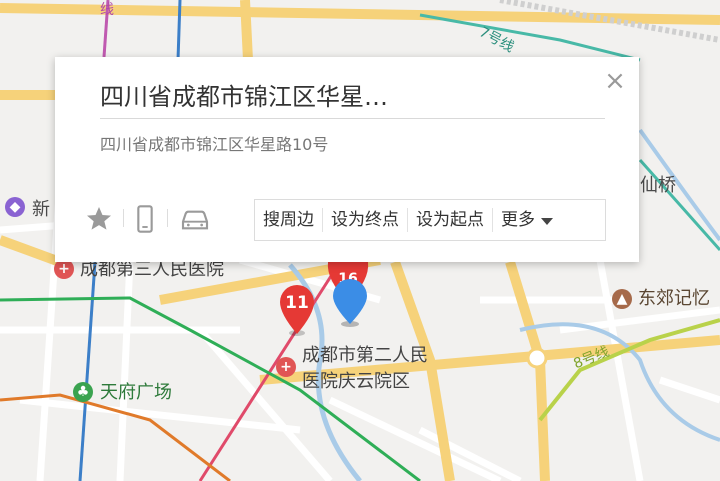 The image size is (720, 481). I want to click on map-label-hospital-second-2: 医院庆云院区, so click(356, 381).